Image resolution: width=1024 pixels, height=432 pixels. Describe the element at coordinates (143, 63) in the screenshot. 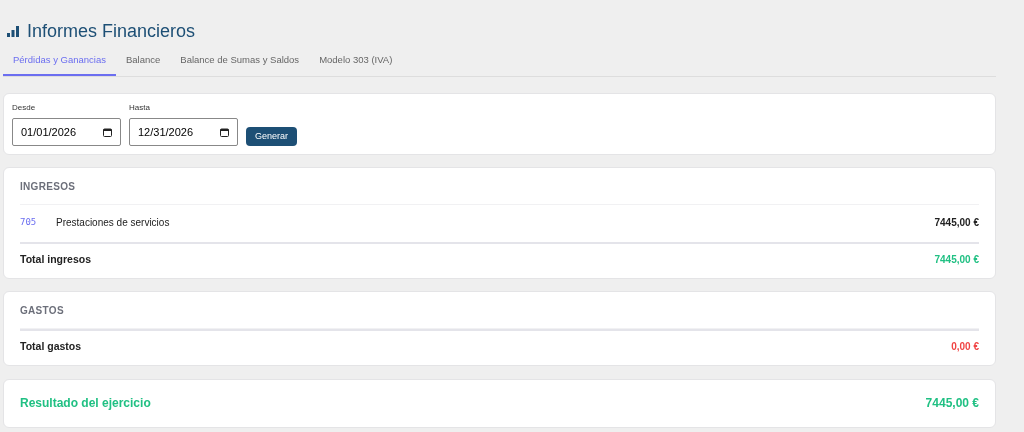

I see `tab: Balance` at that location.